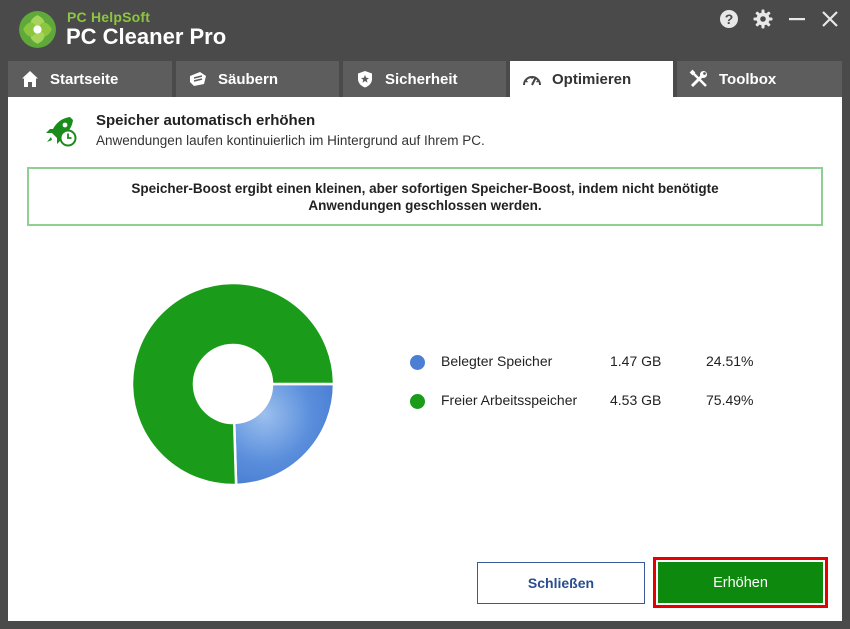  Describe the element at coordinates (730, 400) in the screenshot. I see `legend-percent: 75.49%` at that location.